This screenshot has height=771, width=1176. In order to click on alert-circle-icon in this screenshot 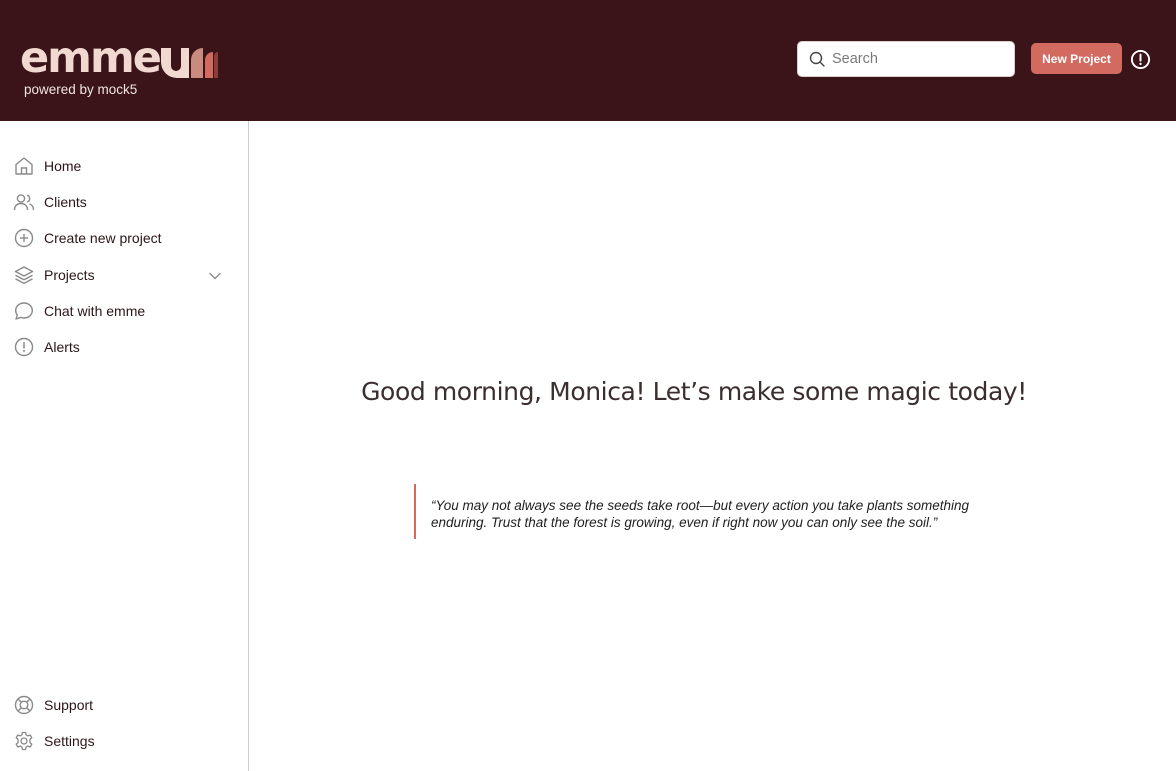, I will do `click(24, 347)`.